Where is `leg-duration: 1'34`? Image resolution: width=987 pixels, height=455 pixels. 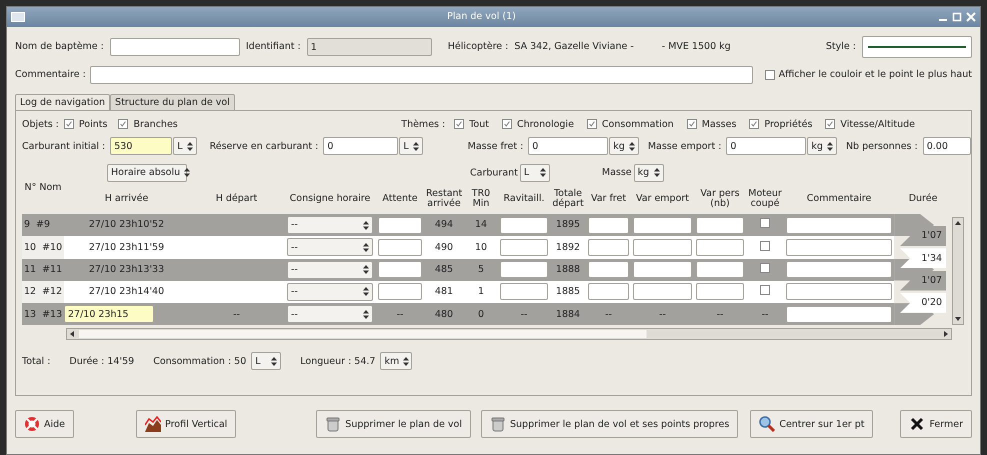 leg-duration: 1'34 is located at coordinates (923, 258).